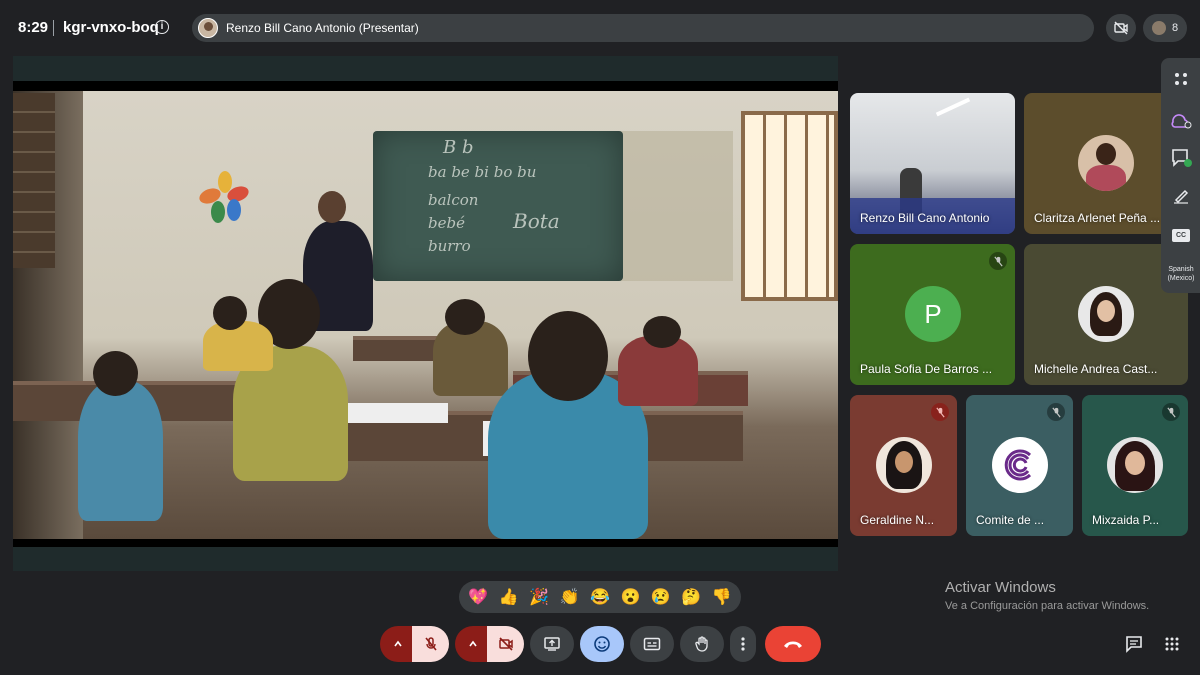 This screenshot has height=675, width=1200. What do you see at coordinates (1175, 28) in the screenshot?
I see `participant-count: 8` at bounding box center [1175, 28].